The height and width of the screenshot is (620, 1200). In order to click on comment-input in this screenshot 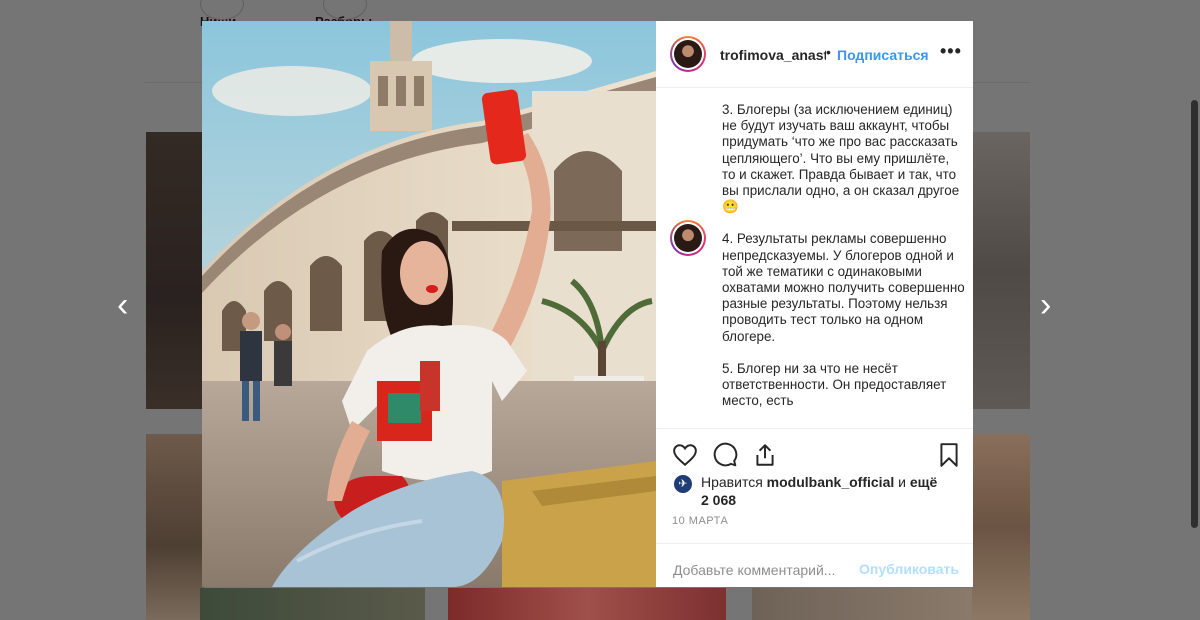, I will do `click(762, 570)`.